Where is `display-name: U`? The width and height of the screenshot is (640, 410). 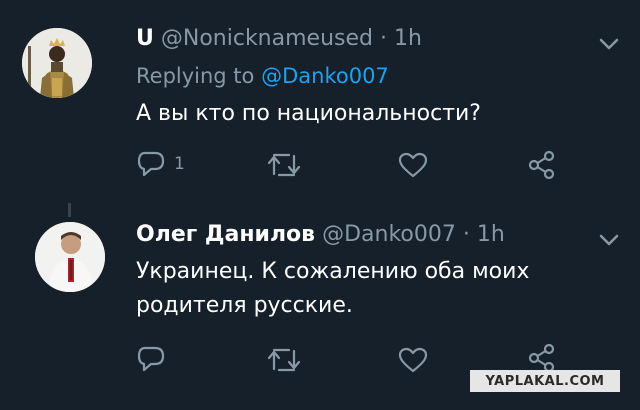 display-name: U is located at coordinates (145, 38).